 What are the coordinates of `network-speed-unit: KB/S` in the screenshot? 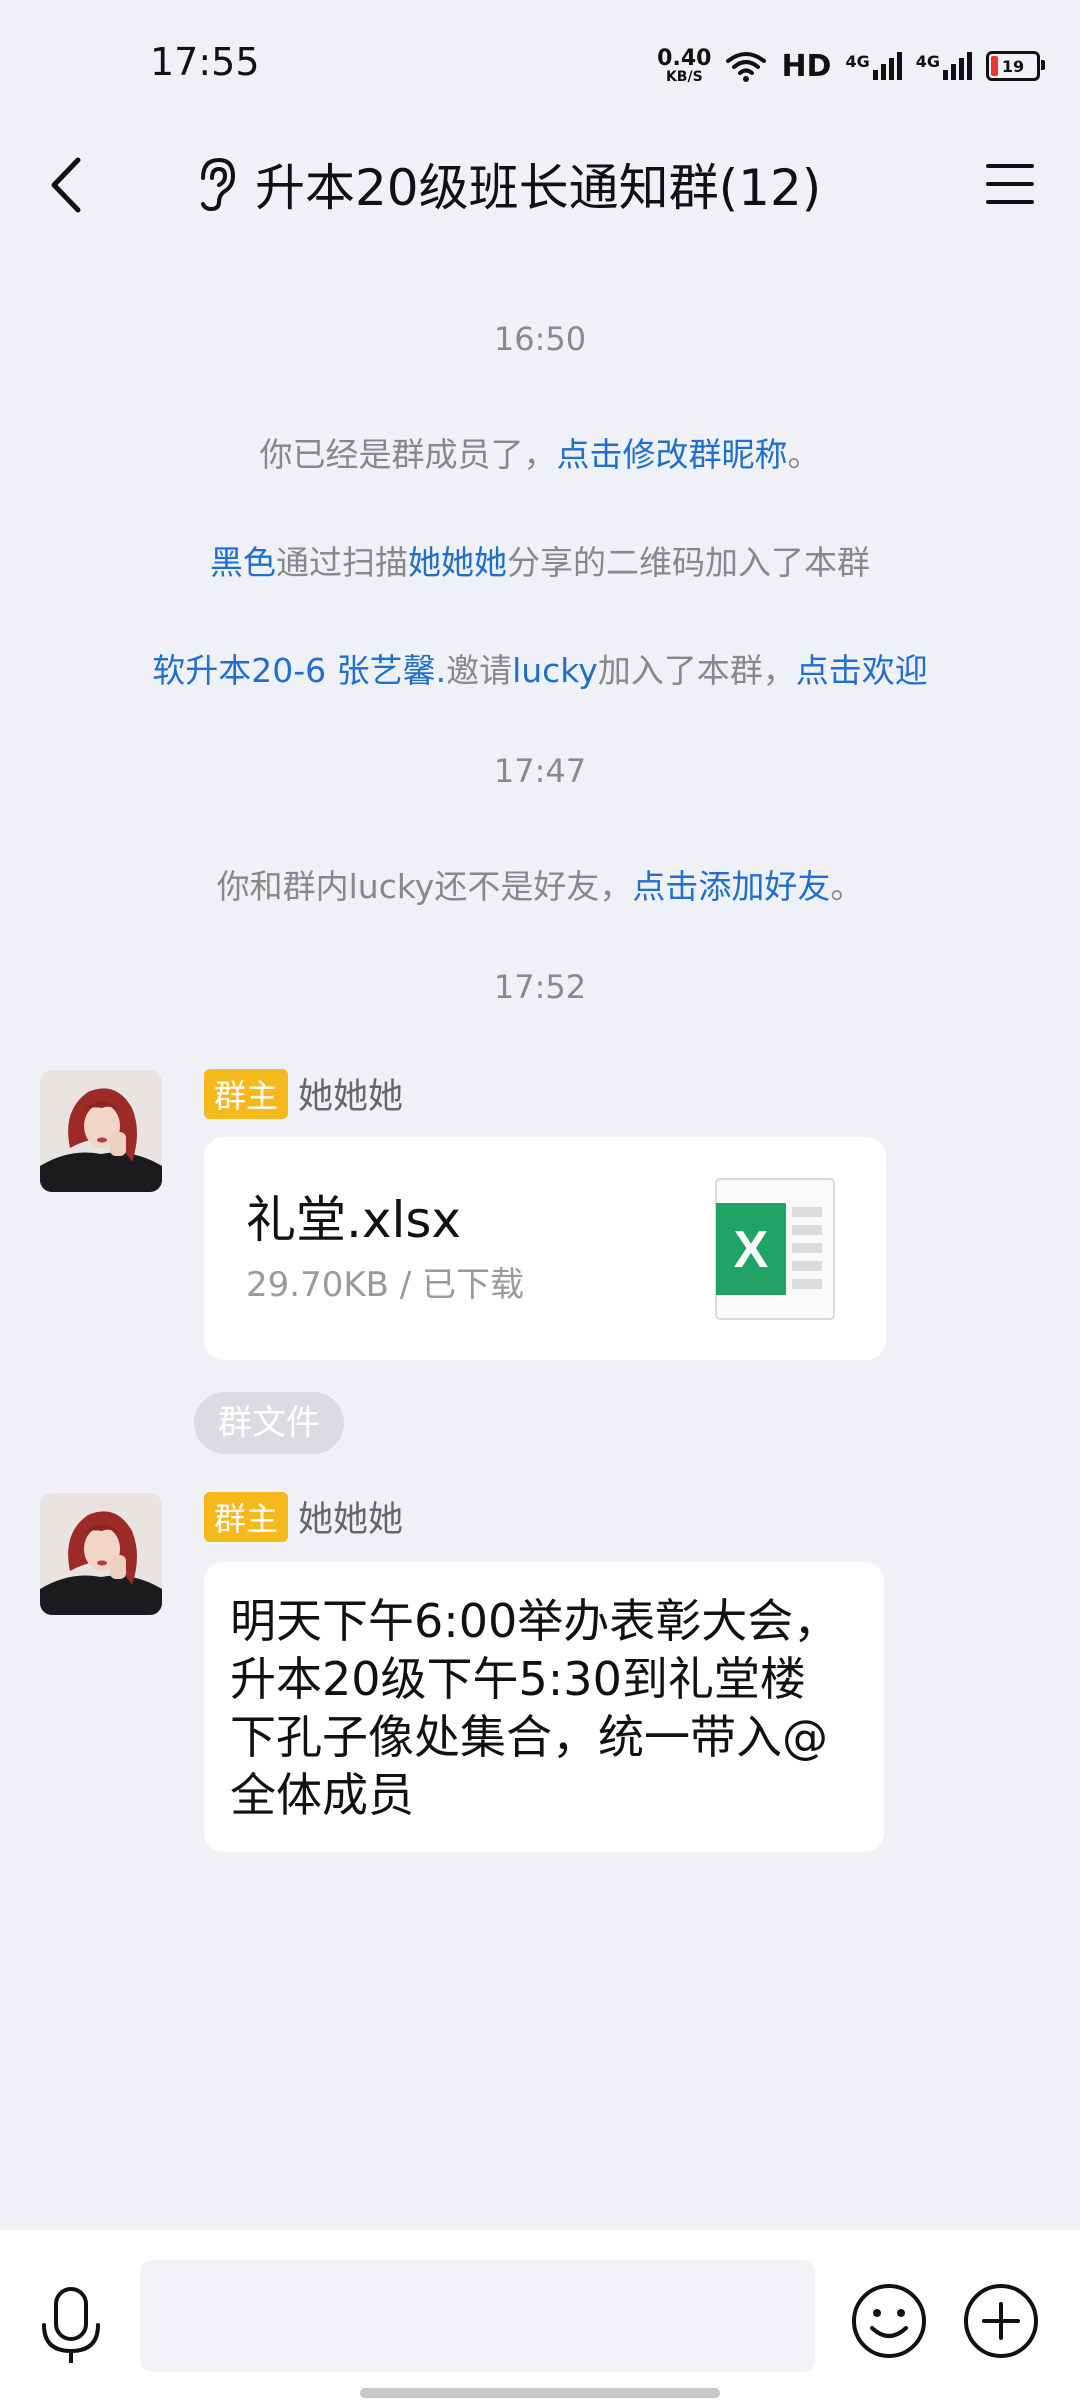 It's located at (684, 77).